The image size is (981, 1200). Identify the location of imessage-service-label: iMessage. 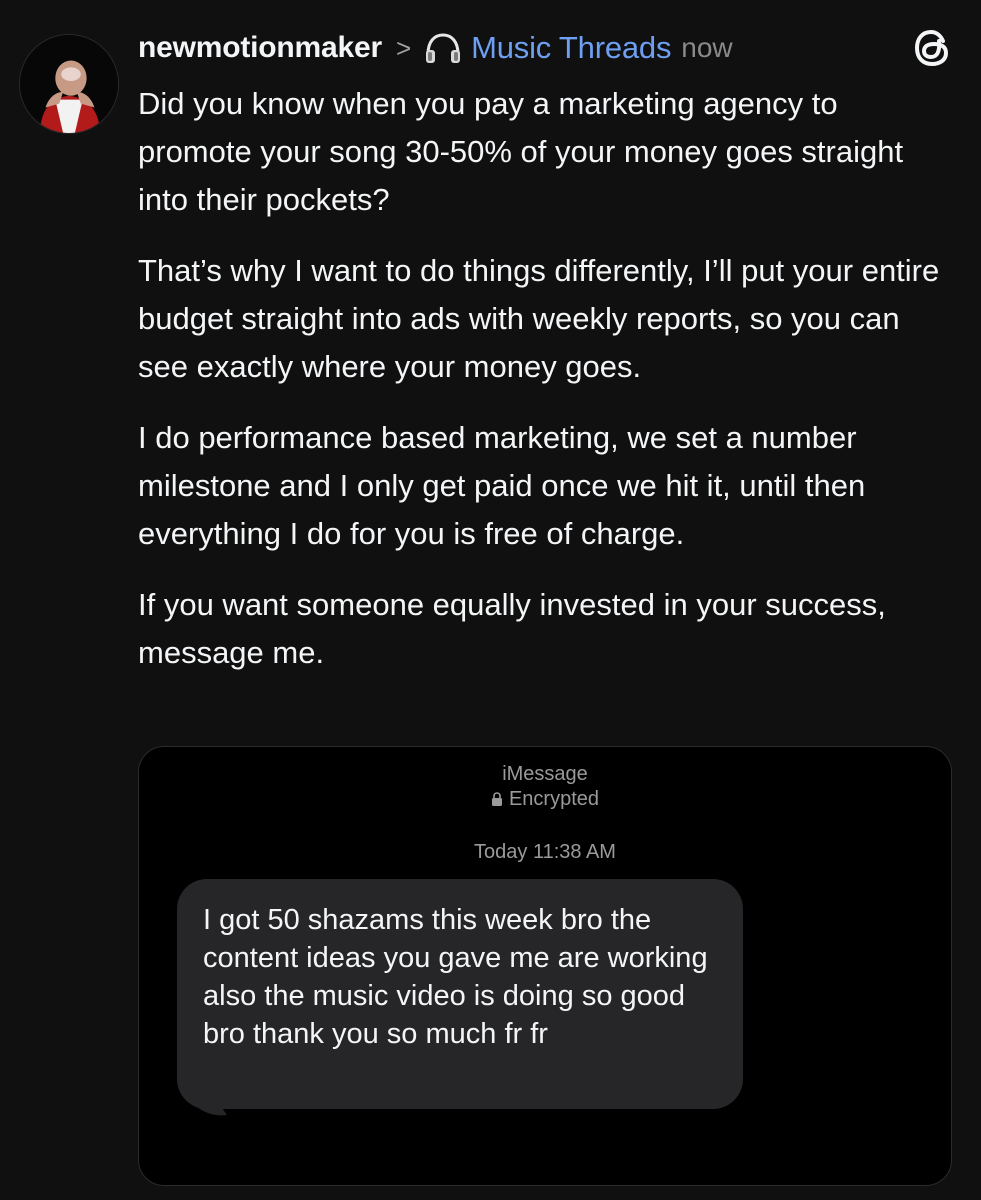
(545, 774).